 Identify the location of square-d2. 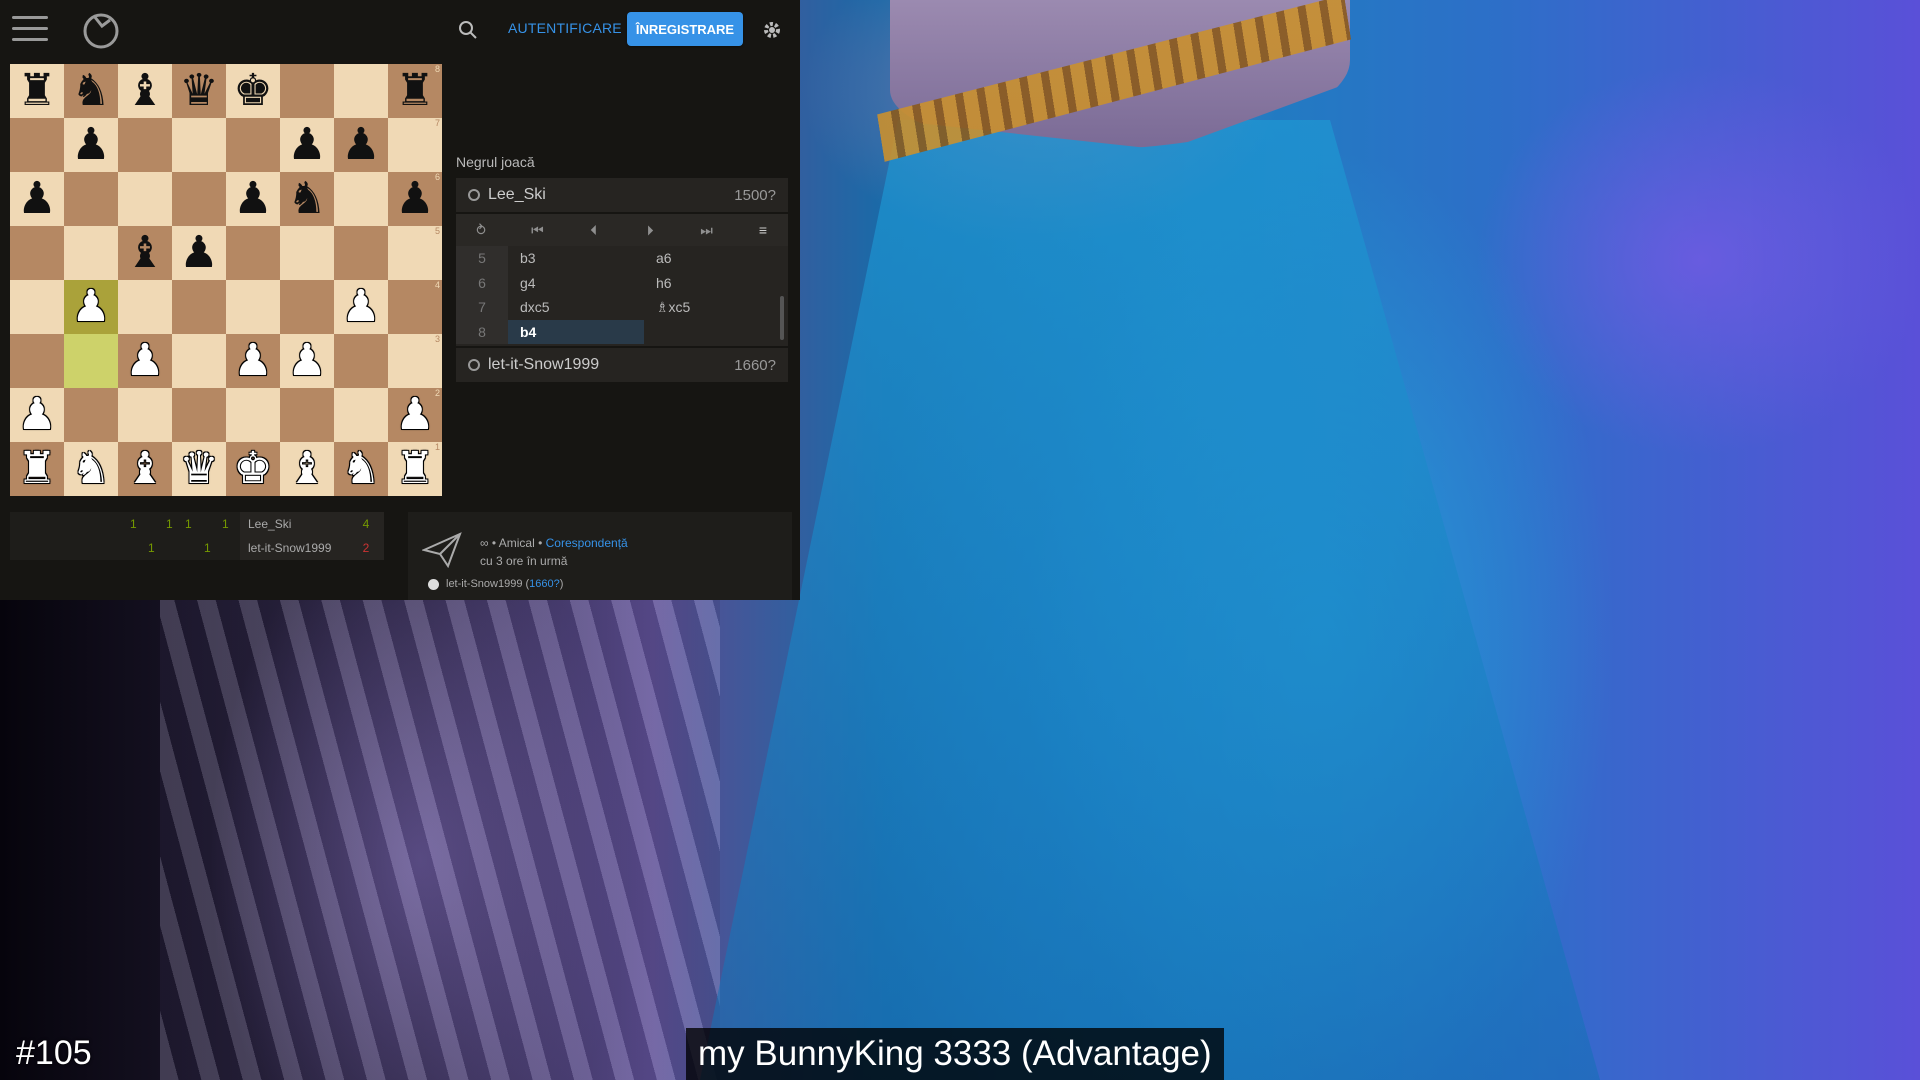
(199, 415).